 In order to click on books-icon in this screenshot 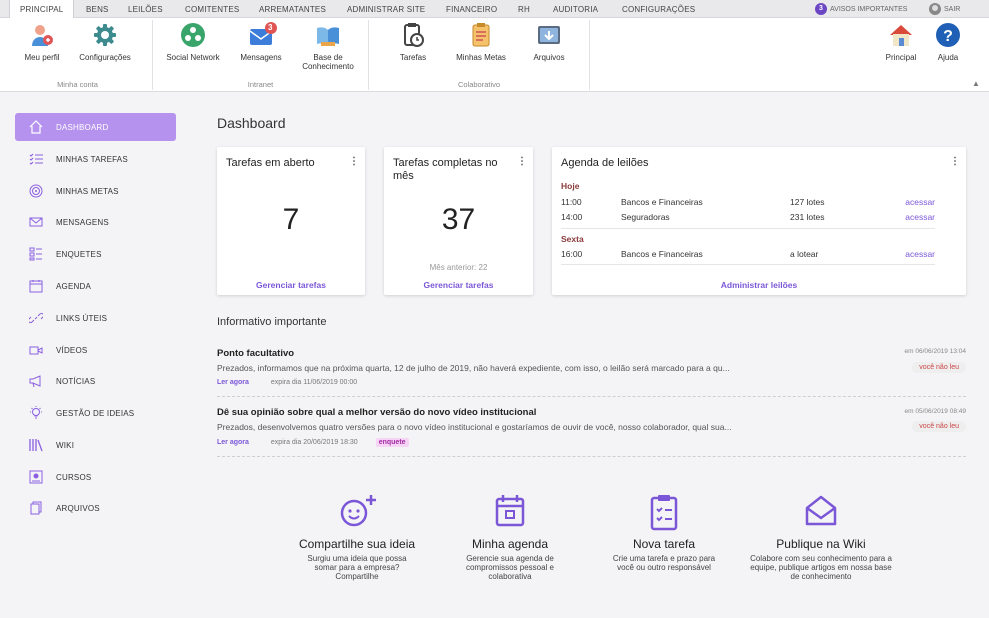, I will do `click(36, 445)`.